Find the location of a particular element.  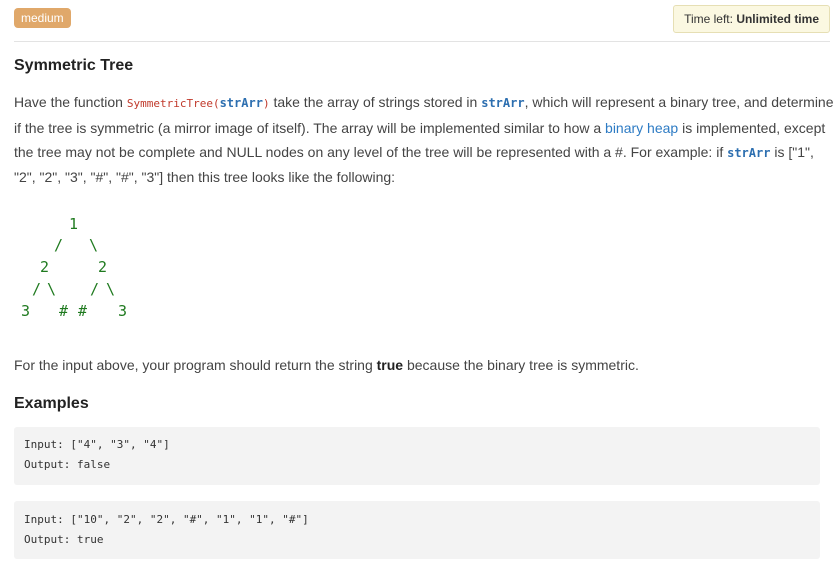

time-left-box: Time left: Unlimited time is located at coordinates (751, 19).